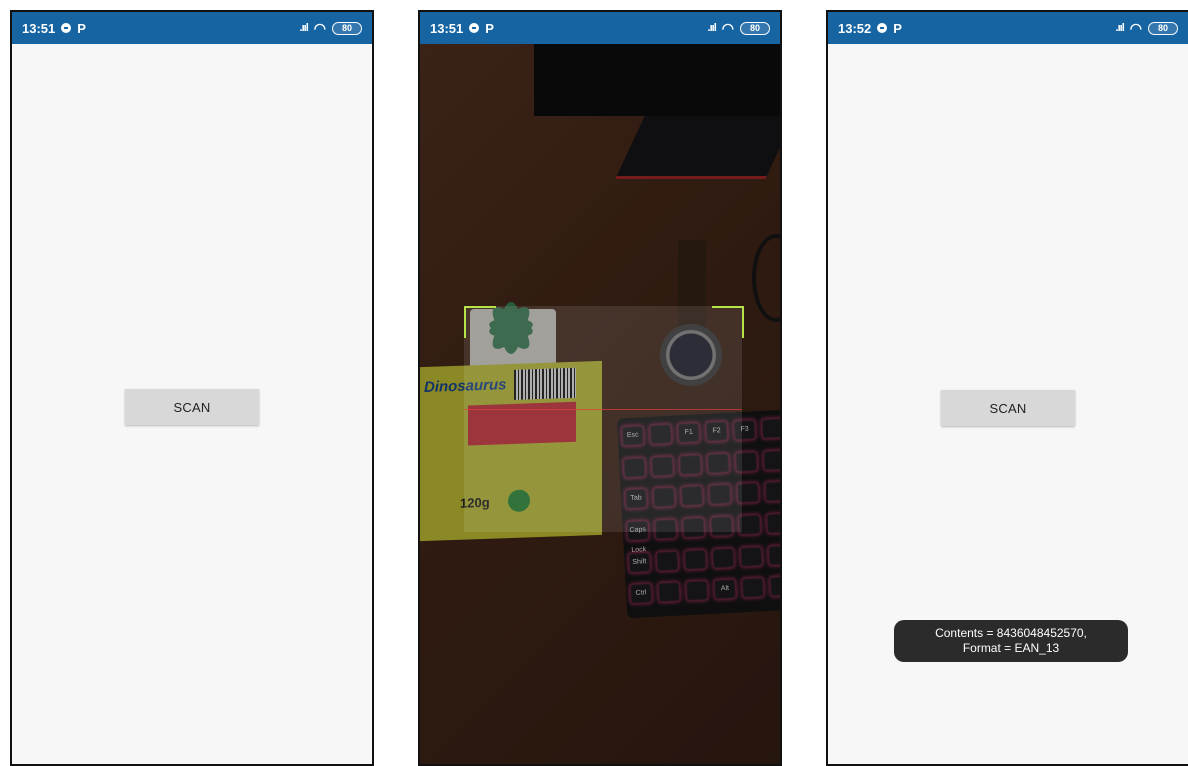 The height and width of the screenshot is (766, 1188). What do you see at coordinates (1011, 633) in the screenshot?
I see `toast-contents-text: Contents = 8436048452570,` at bounding box center [1011, 633].